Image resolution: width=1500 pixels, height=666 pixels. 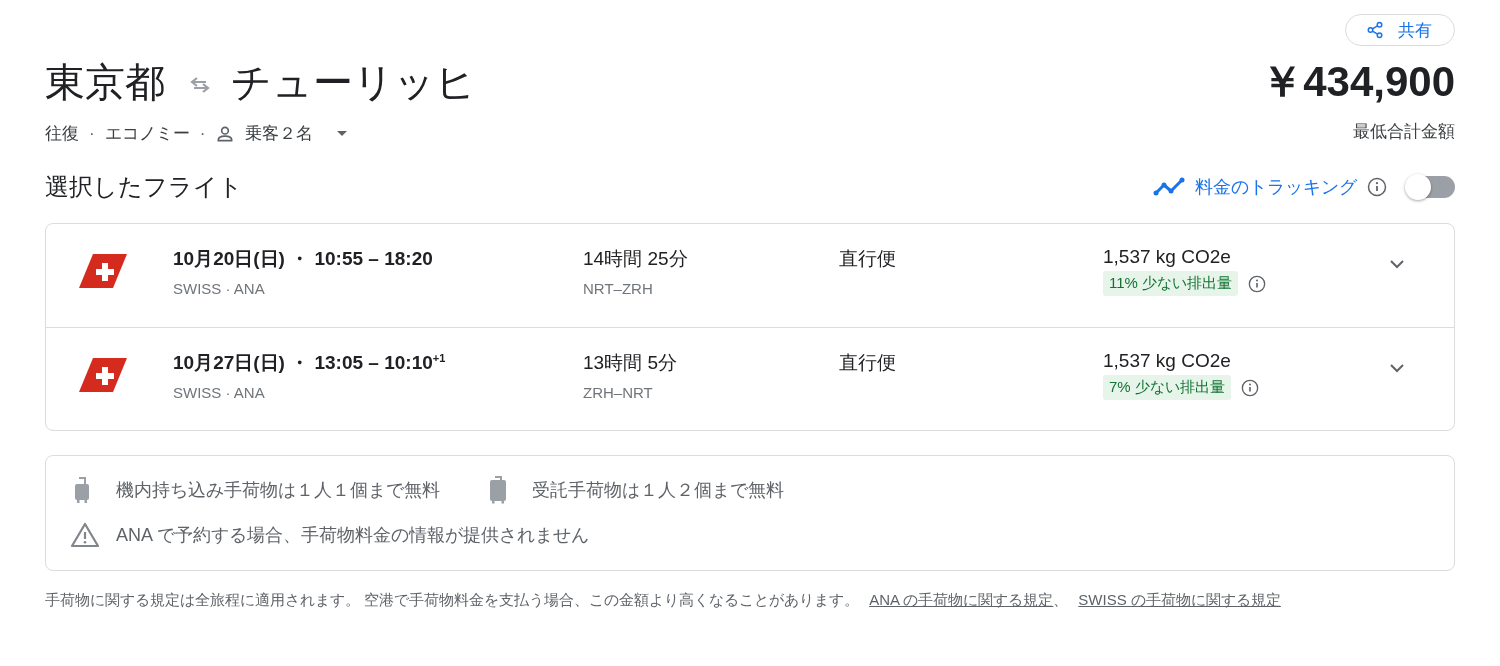 I want to click on share-button: 共有, so click(x=1400, y=30).